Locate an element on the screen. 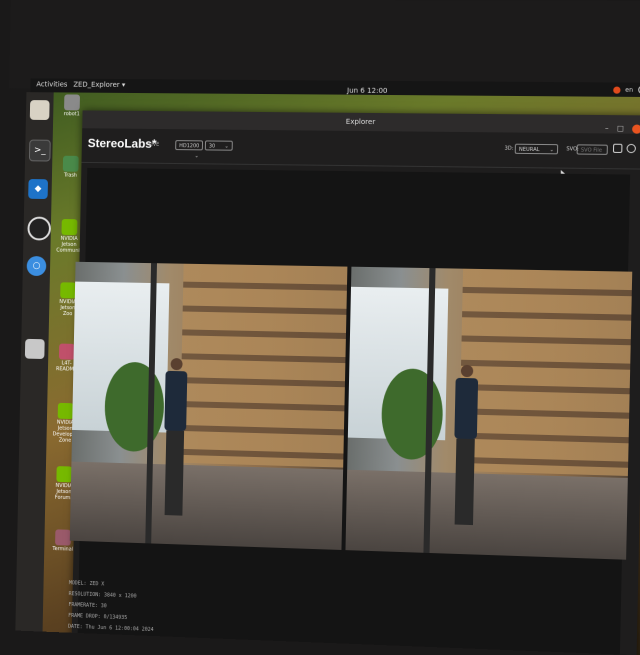 The height and width of the screenshot is (655, 640). depth-mode-value: NEURAL is located at coordinates (529, 150).